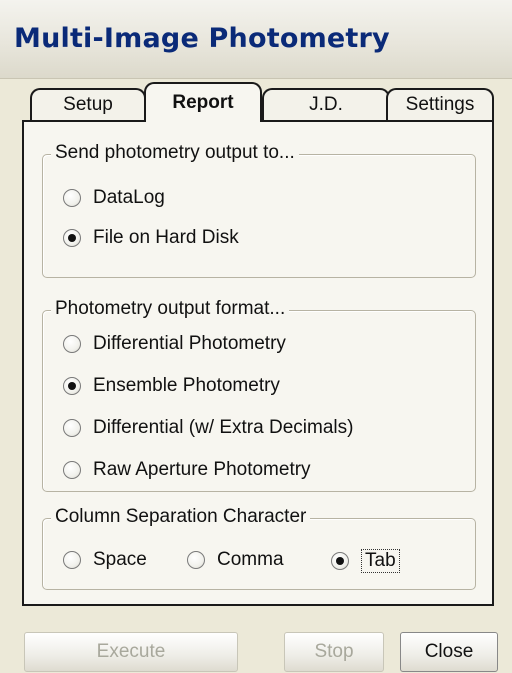 This screenshot has height=673, width=512. Describe the element at coordinates (449, 652) in the screenshot. I see `close-button: Close` at that location.